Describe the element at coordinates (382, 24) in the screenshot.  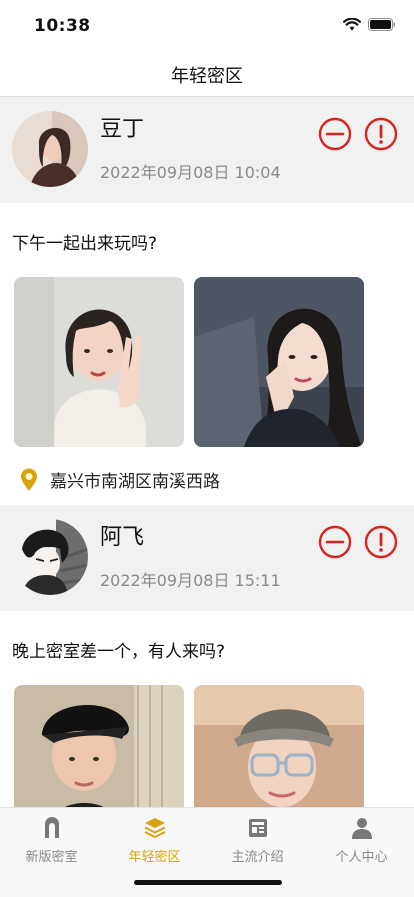
I see `battery-icon` at that location.